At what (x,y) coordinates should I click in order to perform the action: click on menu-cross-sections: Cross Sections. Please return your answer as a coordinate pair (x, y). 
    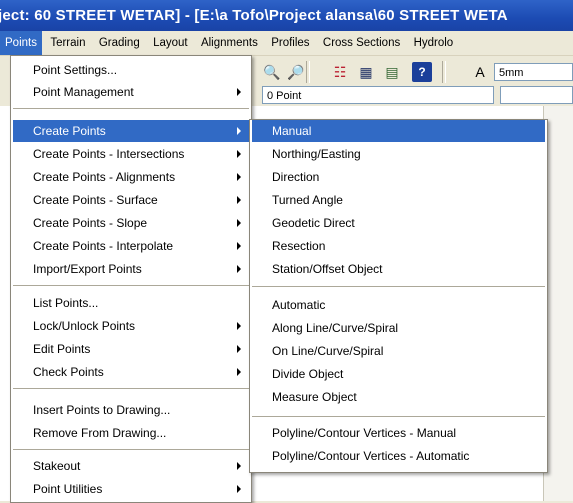
    Looking at the image, I should click on (361, 43).